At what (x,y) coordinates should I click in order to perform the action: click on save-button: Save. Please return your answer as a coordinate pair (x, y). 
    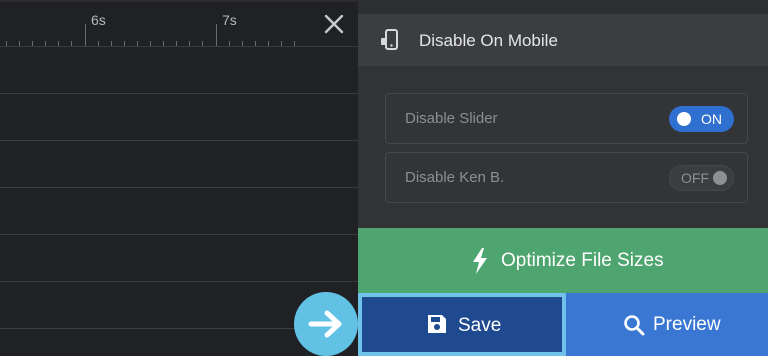
    Looking at the image, I should click on (462, 324).